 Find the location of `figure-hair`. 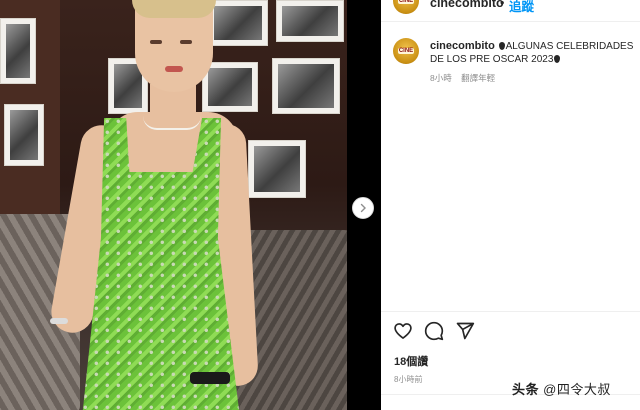

figure-hair is located at coordinates (174, 9).